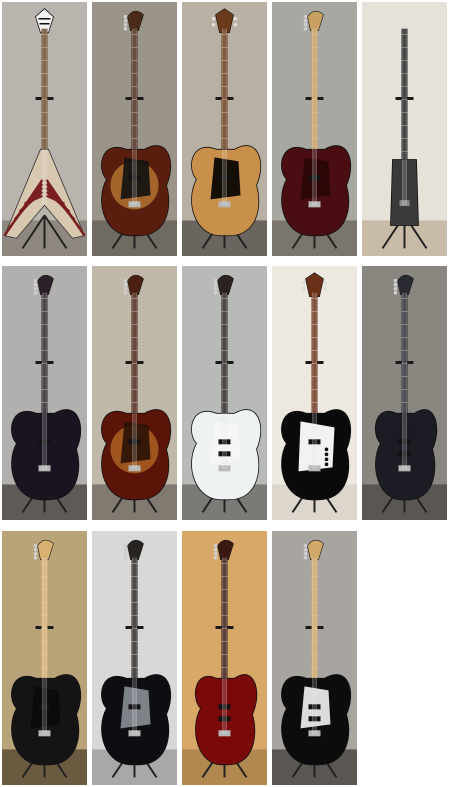 The width and height of the screenshot is (449, 787). I want to click on neck, so click(404, 104).